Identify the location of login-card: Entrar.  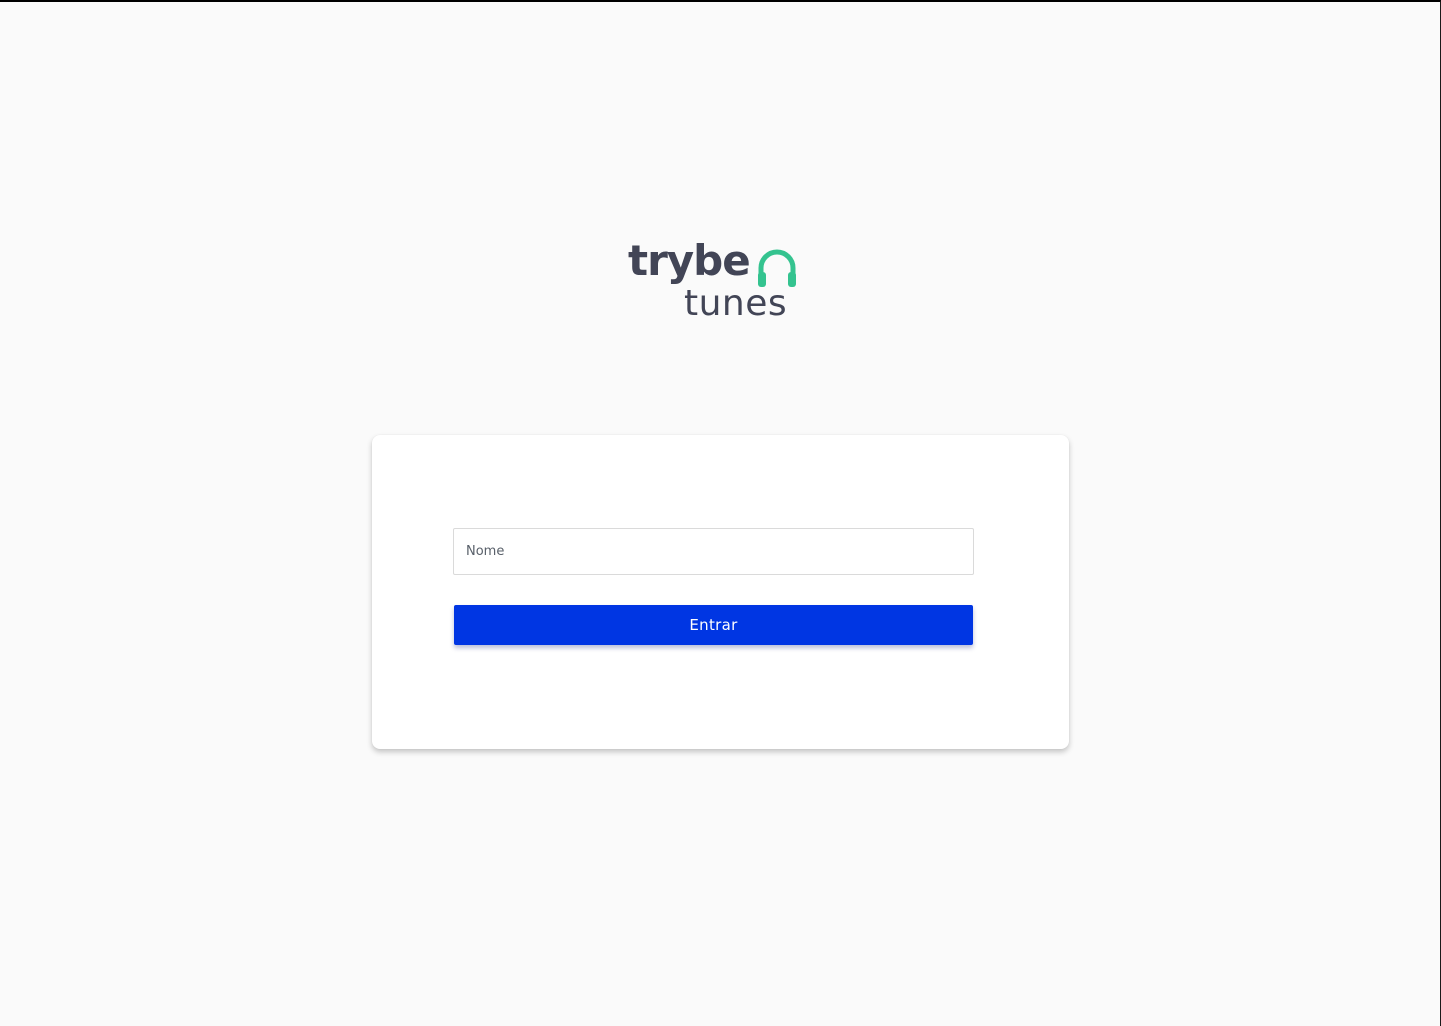
(720, 592).